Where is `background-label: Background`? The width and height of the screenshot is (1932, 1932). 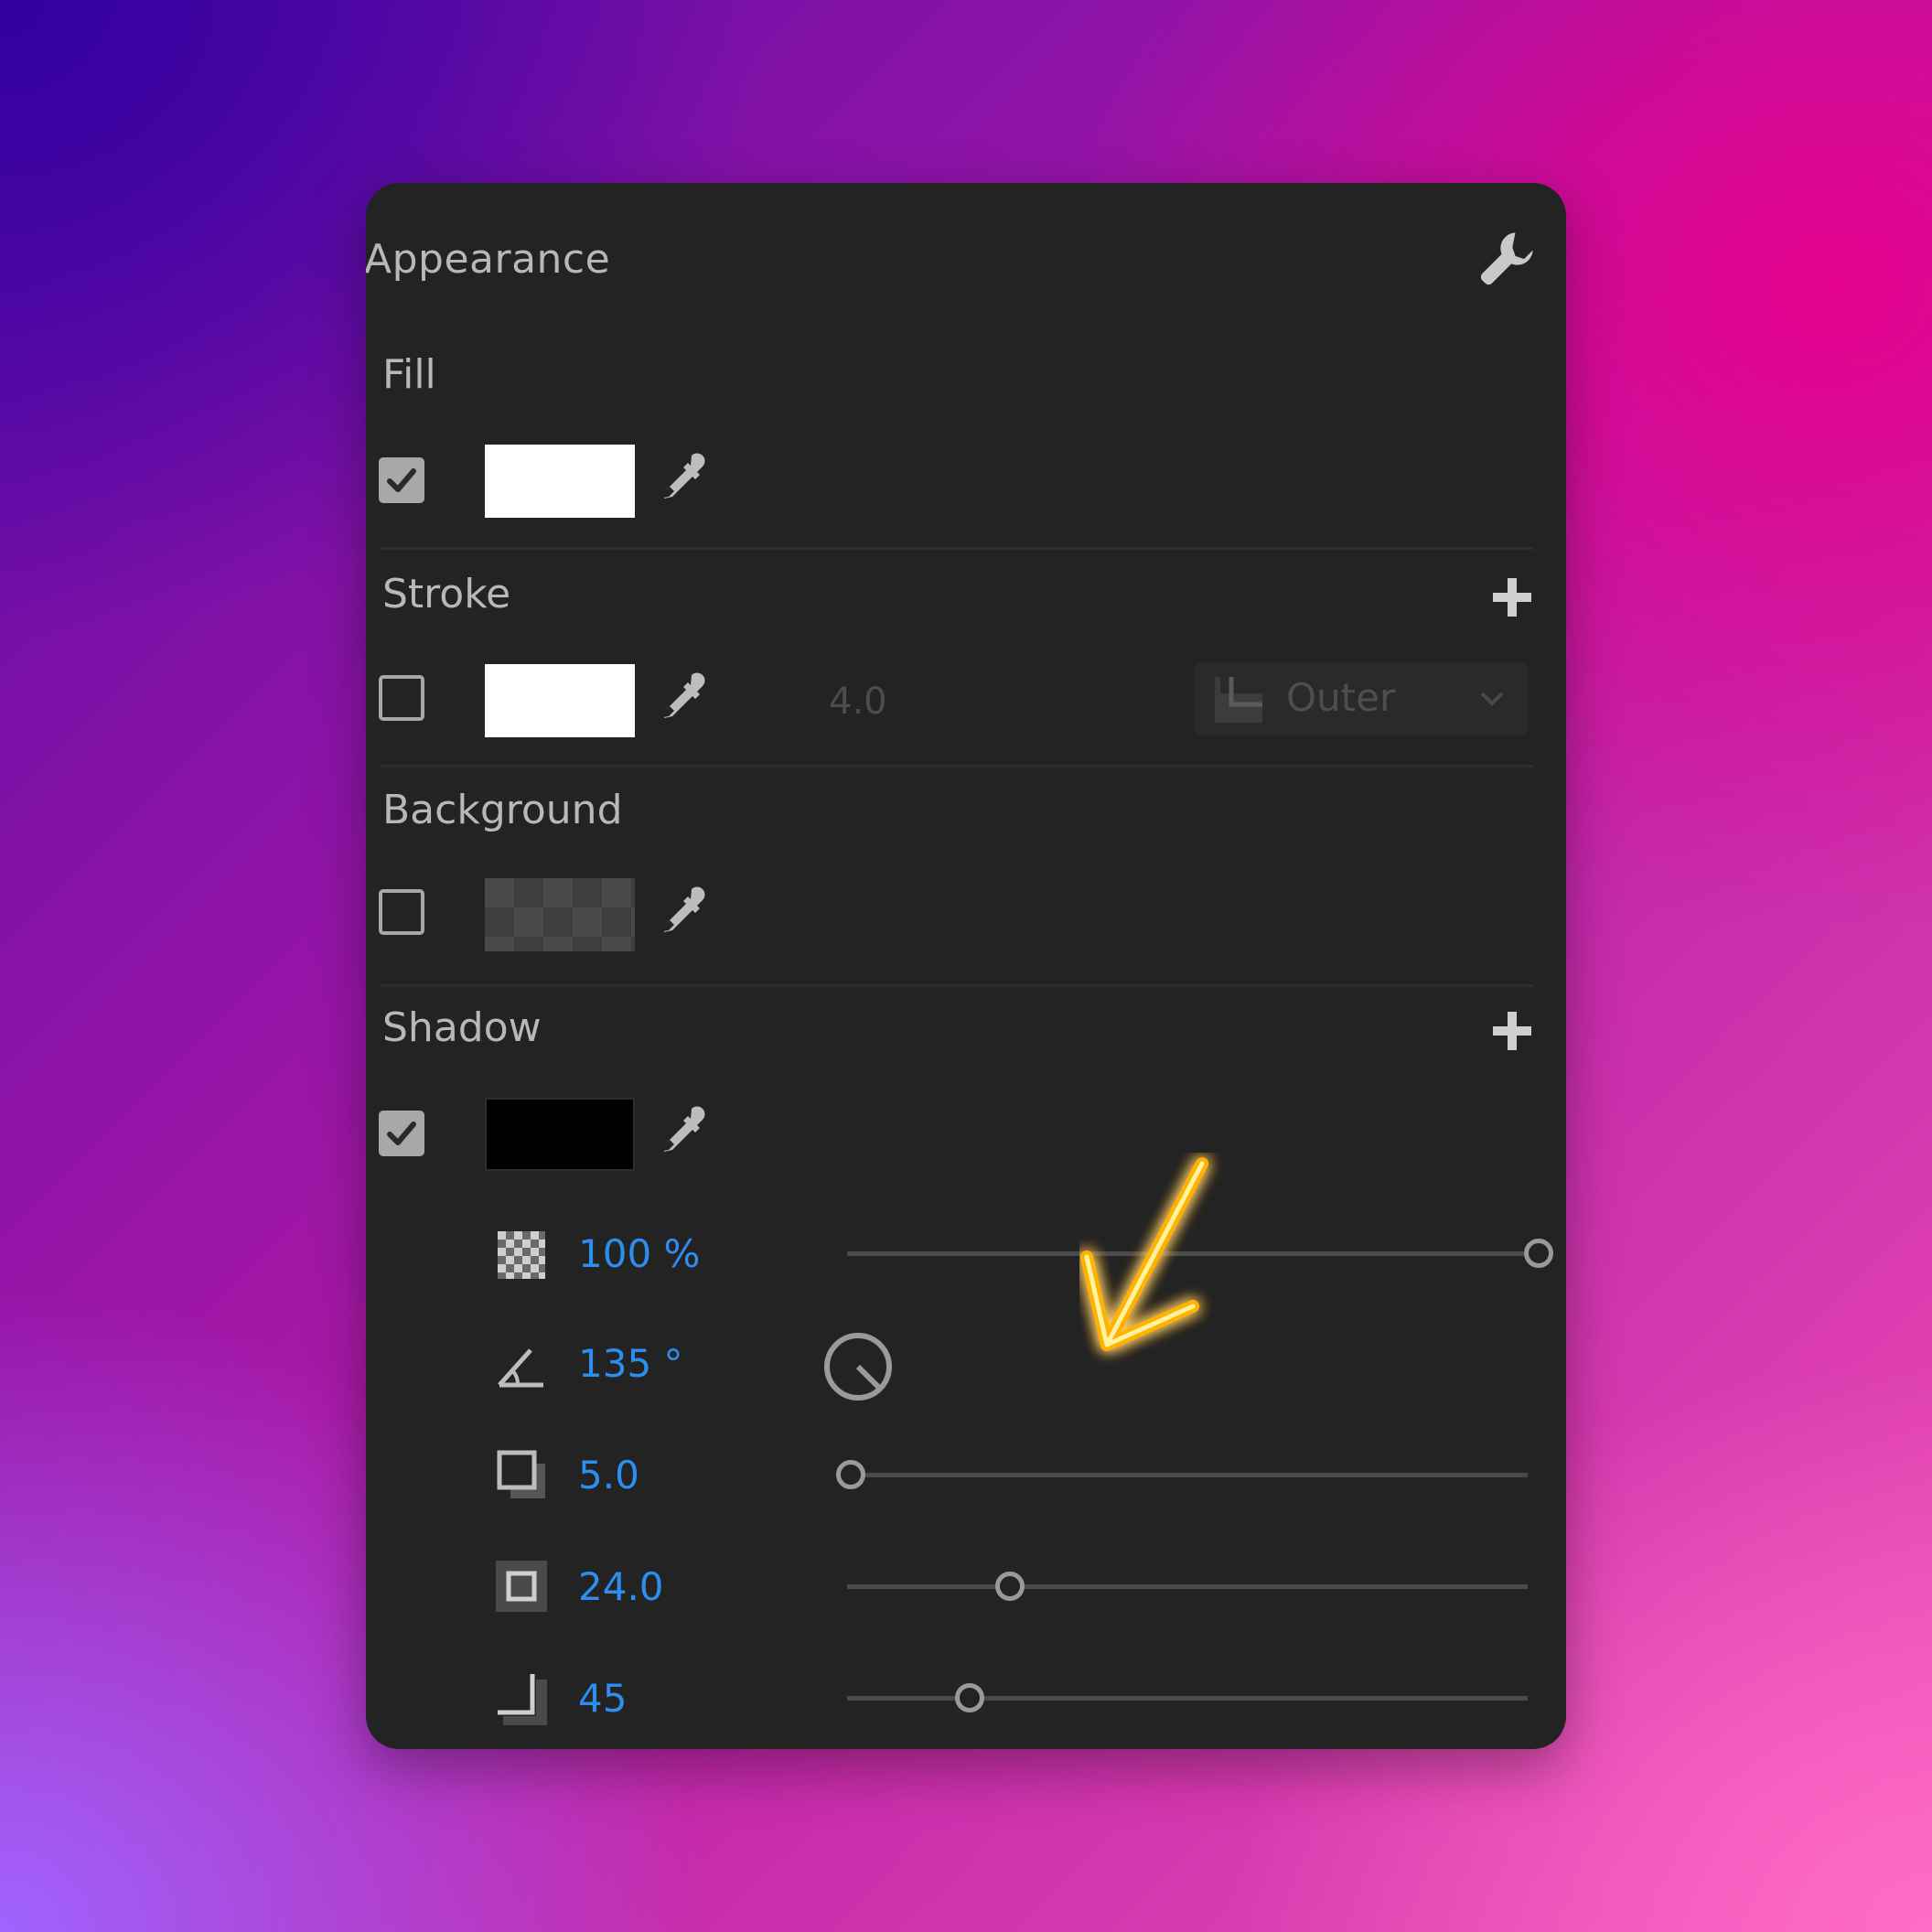
background-label: Background is located at coordinates (503, 810).